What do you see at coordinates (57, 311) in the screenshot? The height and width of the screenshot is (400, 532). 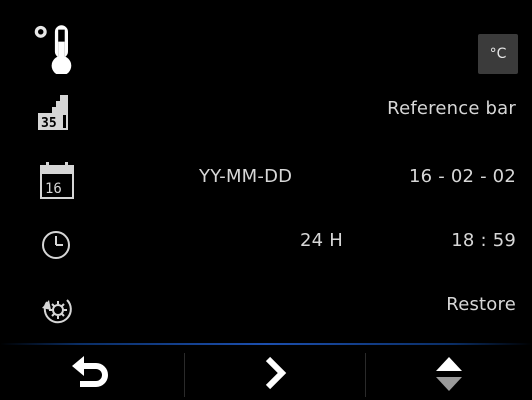 I see `restore-icon` at bounding box center [57, 311].